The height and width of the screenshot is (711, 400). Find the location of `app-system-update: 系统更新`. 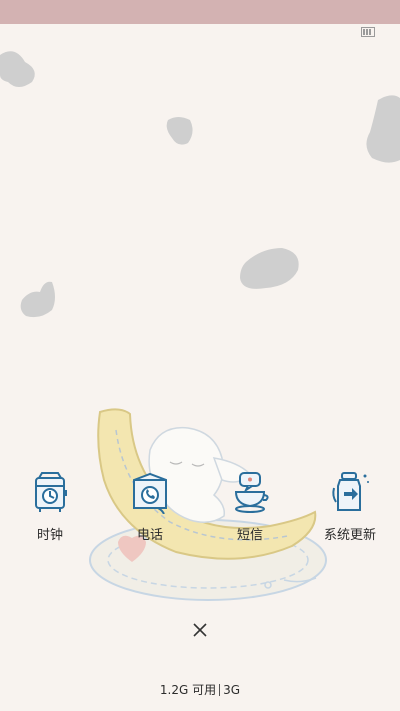

app-system-update: 系统更新 is located at coordinates (350, 511).